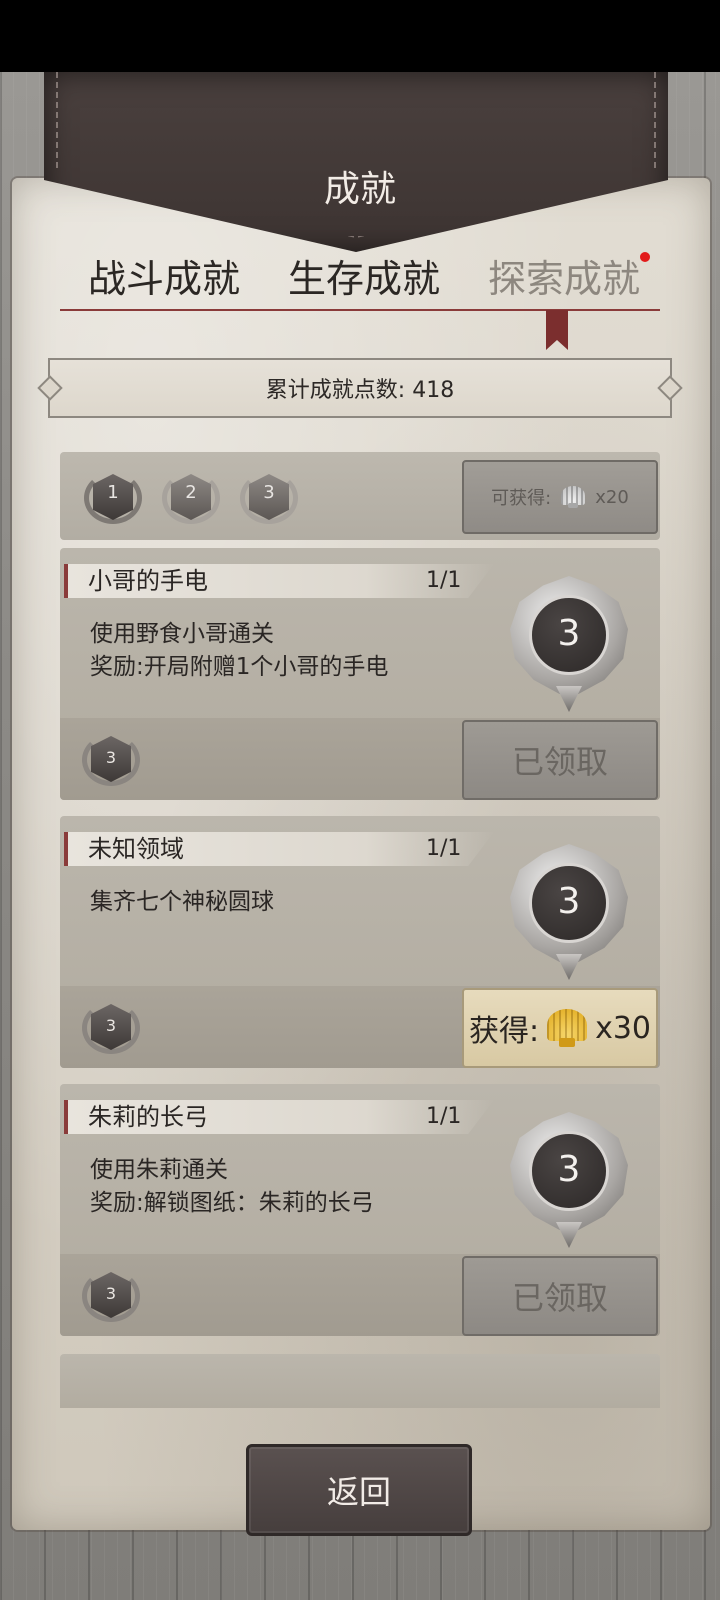 The image size is (720, 1600). What do you see at coordinates (232, 1186) in the screenshot?
I see `achievement-description: 使用朱莉通关 奖励:解锁图纸：朱莉的长弓` at bounding box center [232, 1186].